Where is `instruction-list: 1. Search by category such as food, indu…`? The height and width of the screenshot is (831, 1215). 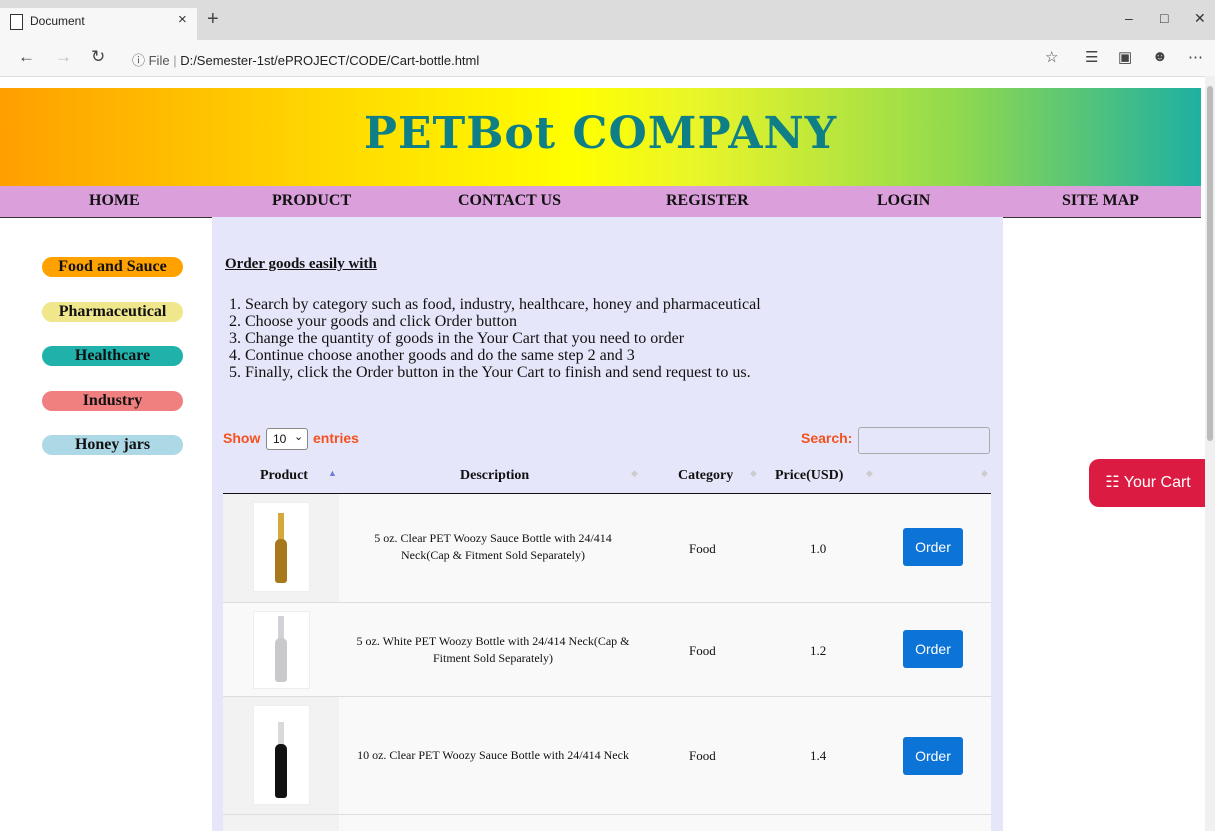 instruction-list: 1. Search by category such as food, indu… is located at coordinates (495, 338).